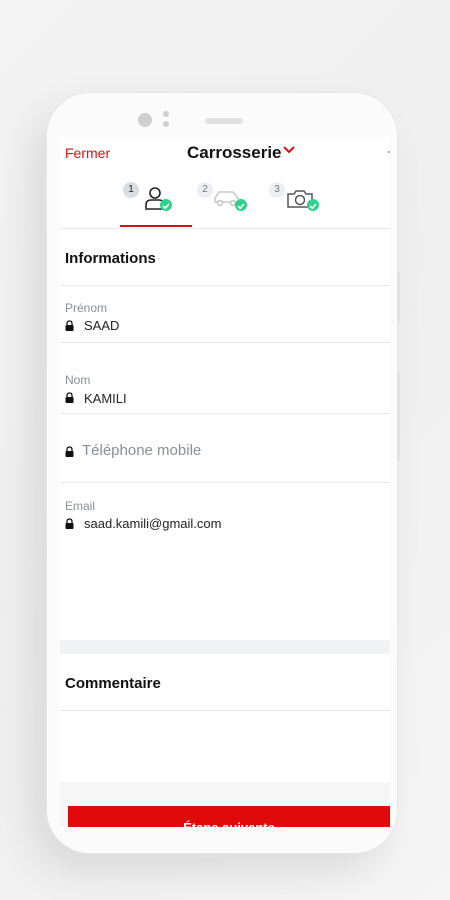  I want to click on step-3: 3, so click(295, 202).